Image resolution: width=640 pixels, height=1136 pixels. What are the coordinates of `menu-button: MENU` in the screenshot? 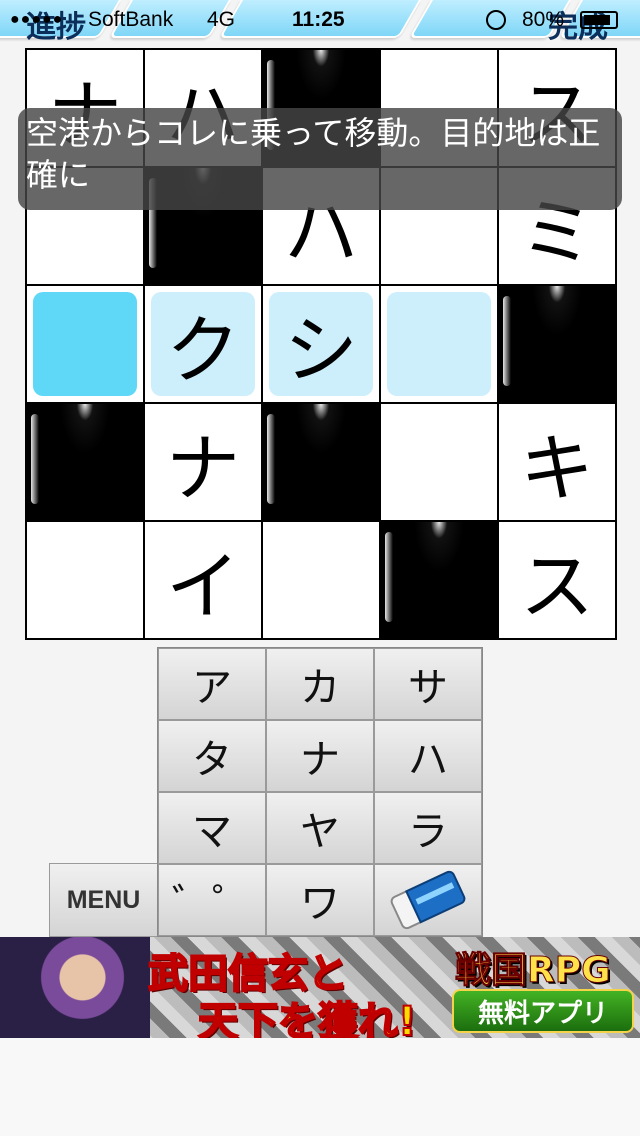 It's located at (103, 900).